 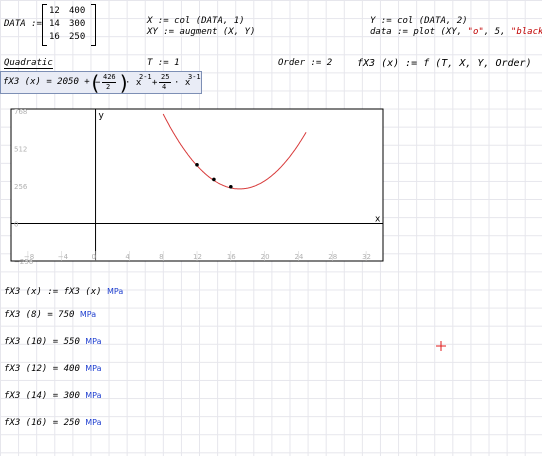 What do you see at coordinates (54, 37) in the screenshot?
I see `matrix-cell: 16` at bounding box center [54, 37].